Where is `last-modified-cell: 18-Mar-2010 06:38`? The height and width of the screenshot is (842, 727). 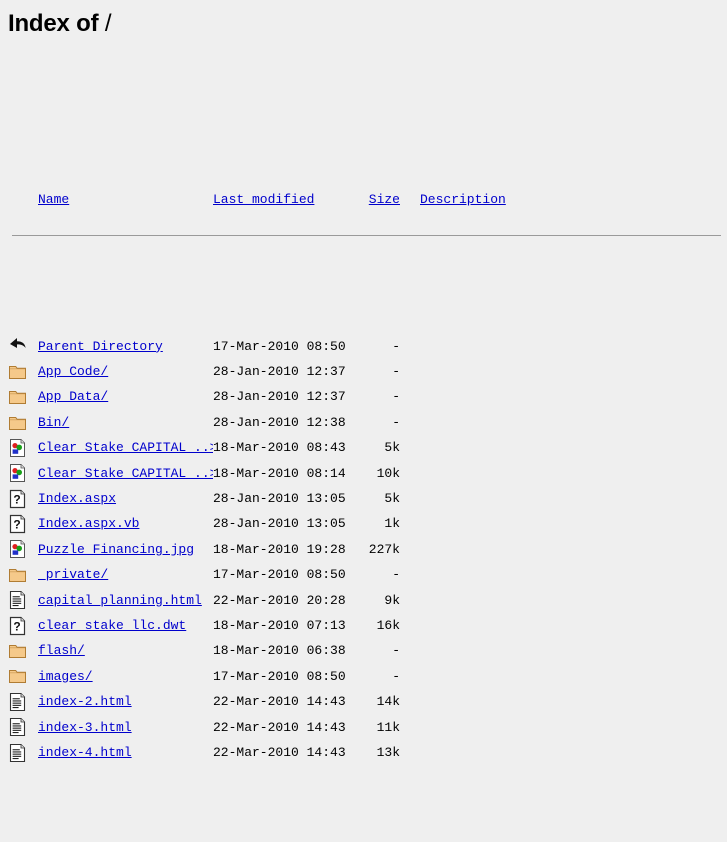 last-modified-cell: 18-Mar-2010 06:38 is located at coordinates (279, 651).